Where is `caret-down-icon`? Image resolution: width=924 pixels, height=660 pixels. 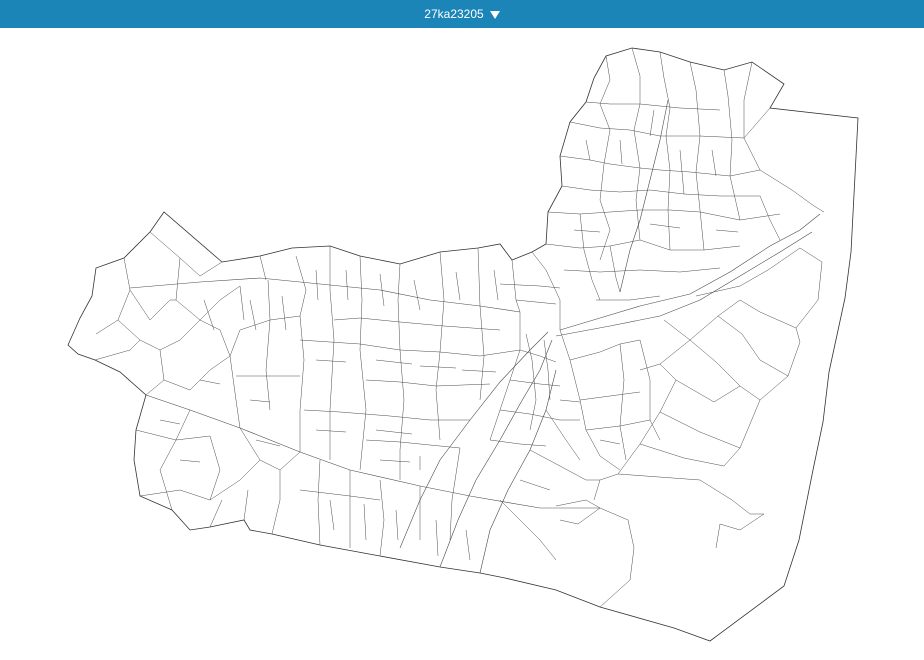 caret-down-icon is located at coordinates (494, 14).